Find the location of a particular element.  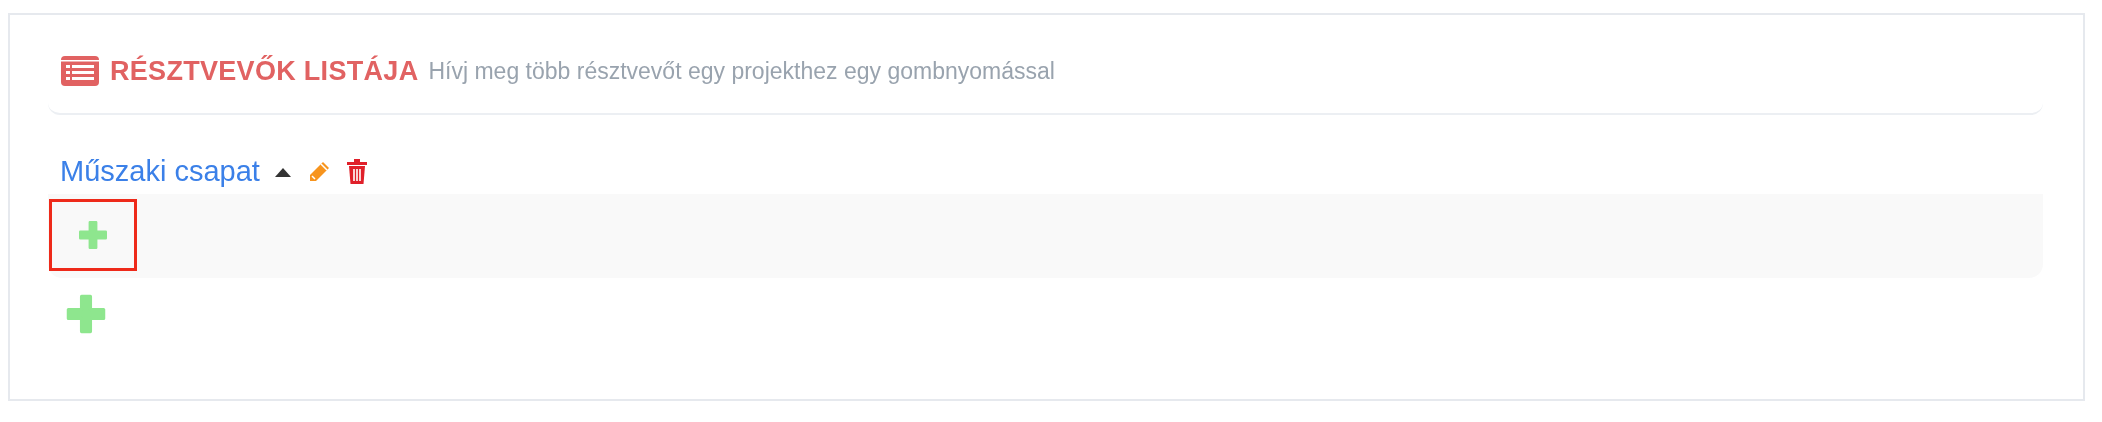

section-subtitle: Hívj meg több résztvevőt egy projekthez egy gombnyomással is located at coordinates (741, 71).